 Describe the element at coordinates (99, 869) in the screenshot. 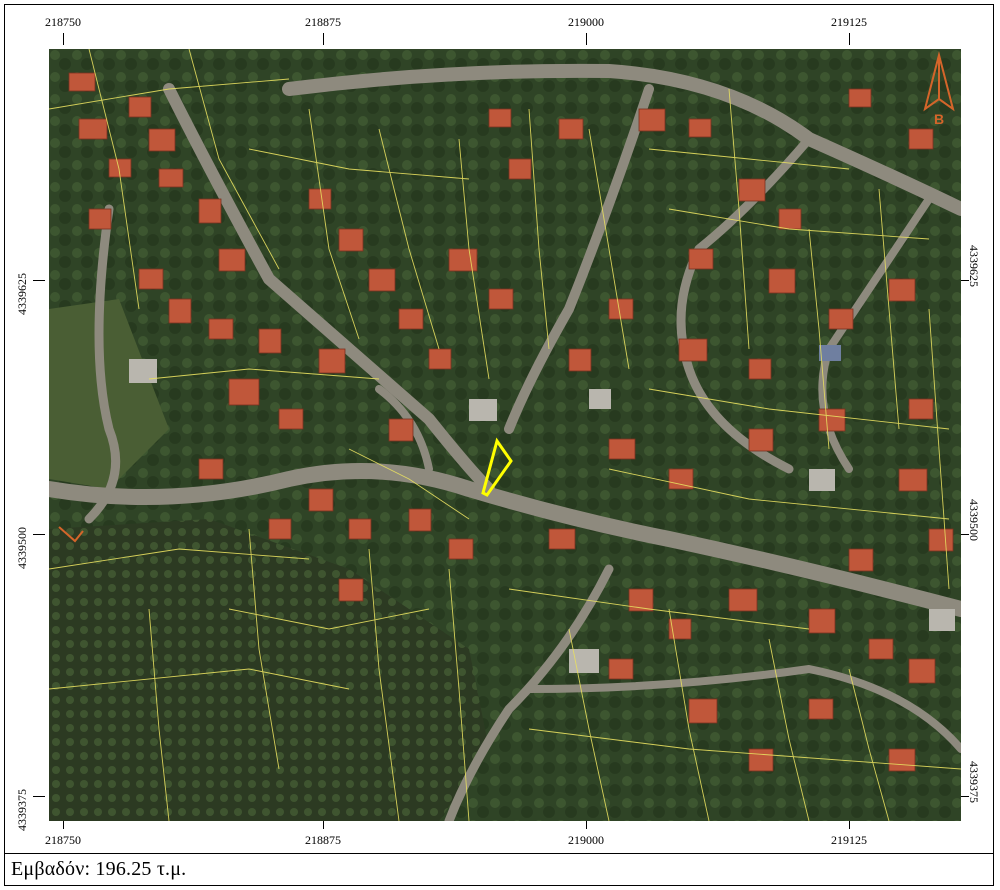

I see `area-label: Εμβαδόν: 196.25 τ.μ.` at that location.